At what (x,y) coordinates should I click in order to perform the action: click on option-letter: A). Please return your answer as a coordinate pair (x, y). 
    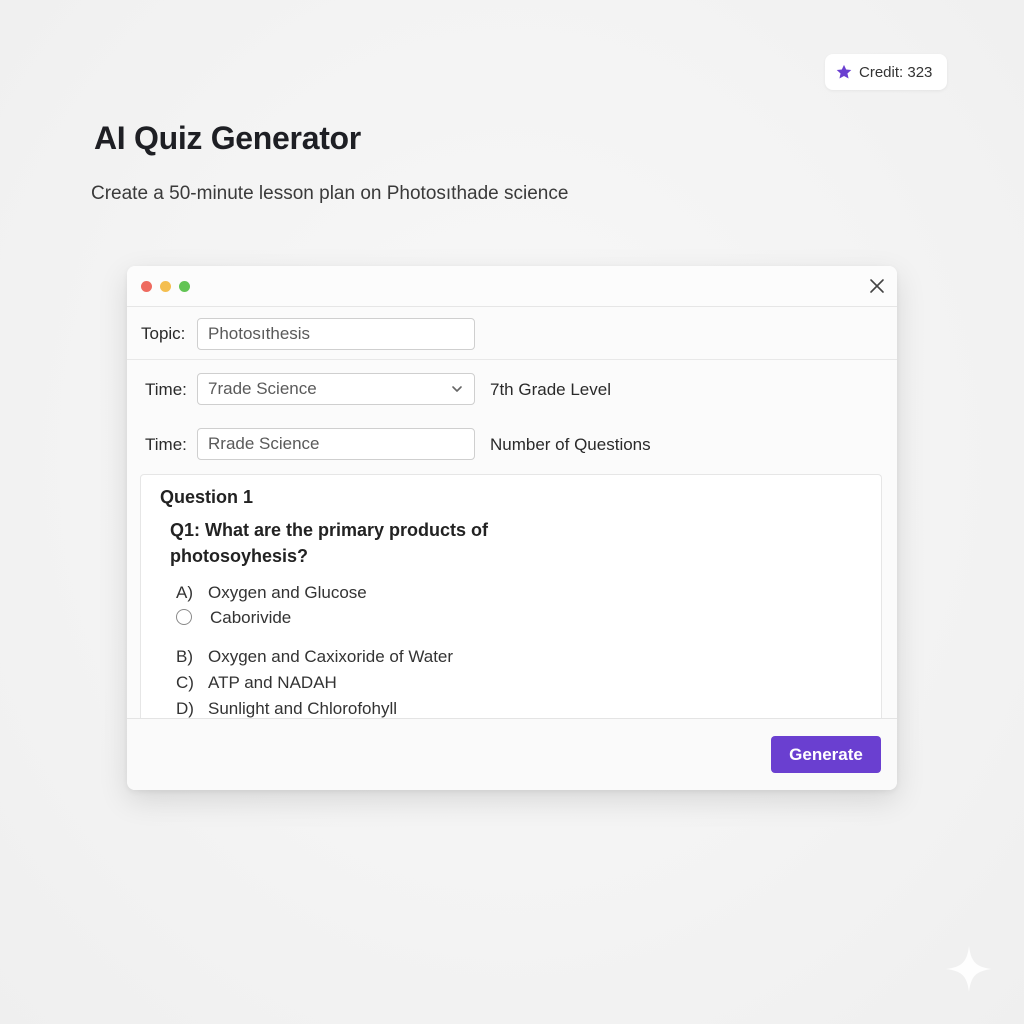
    Looking at the image, I should click on (184, 592).